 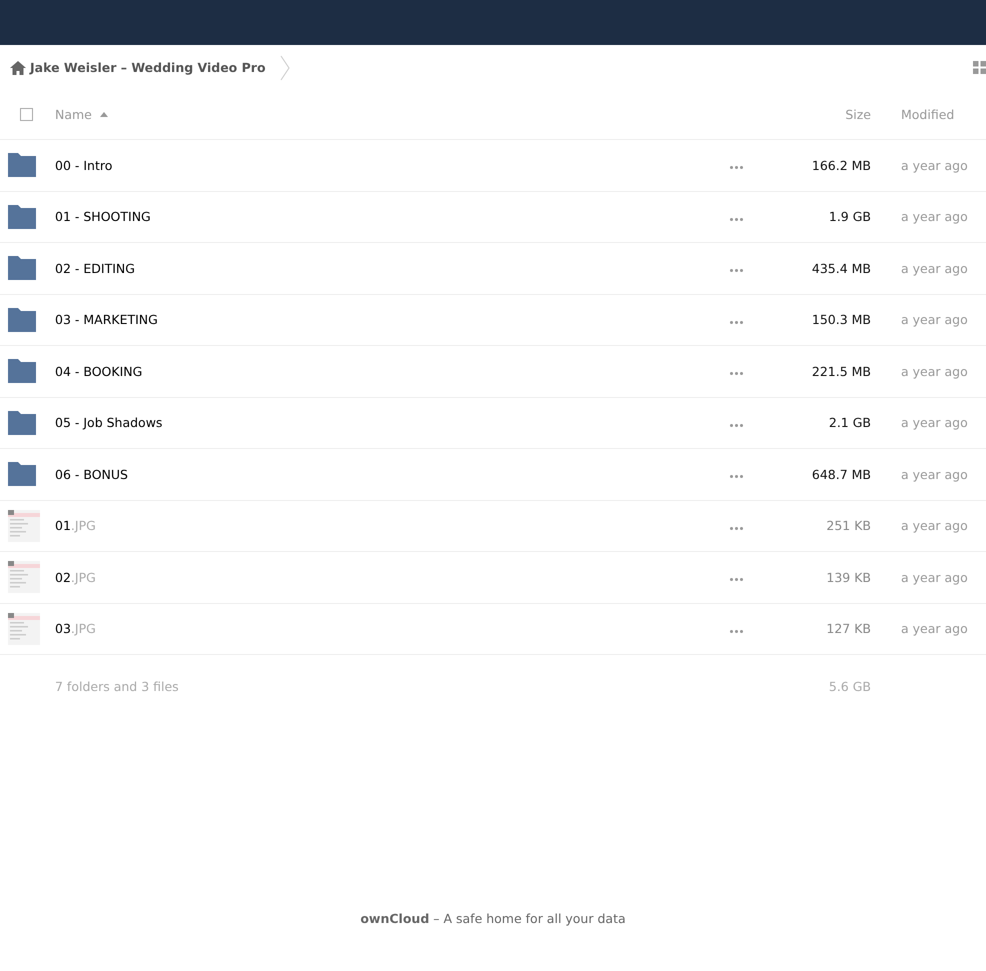 I want to click on file-size: 166.2 MB, so click(x=841, y=165).